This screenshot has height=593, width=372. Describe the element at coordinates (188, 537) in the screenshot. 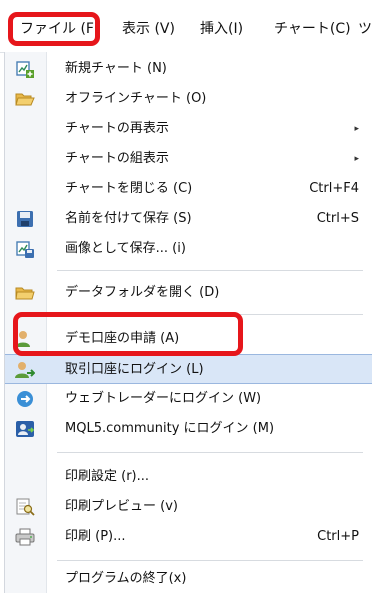

I see `menu-item-print: 印刷 (P)... Ctrl+P` at that location.